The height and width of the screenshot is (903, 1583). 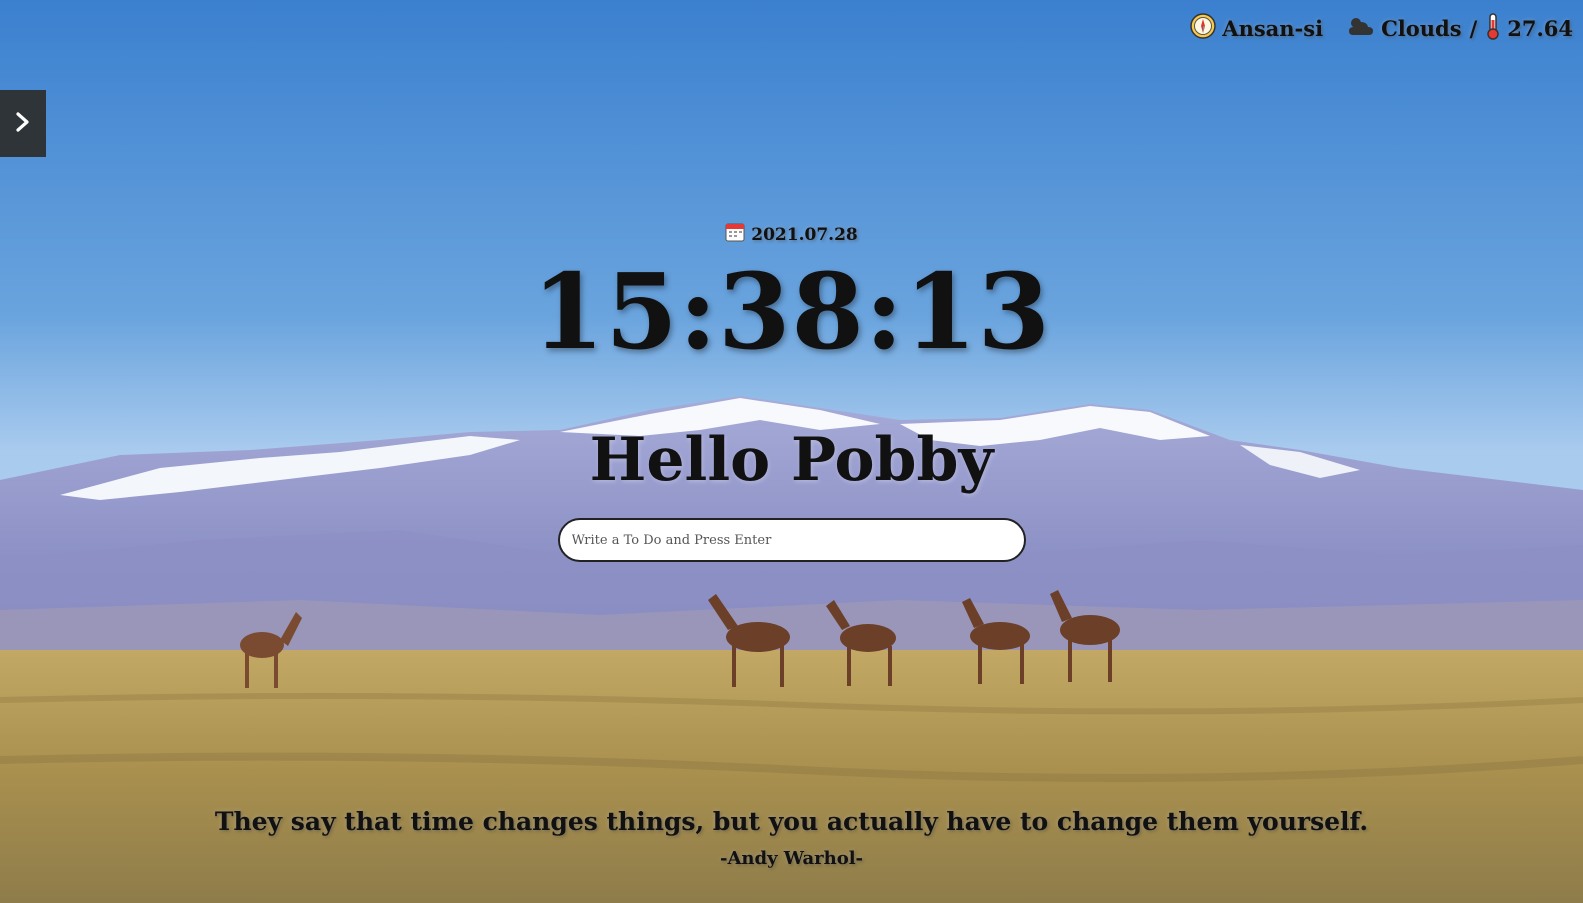 I want to click on weather-bar: Ansan-si Clouds / 27.64, so click(x=1381, y=28).